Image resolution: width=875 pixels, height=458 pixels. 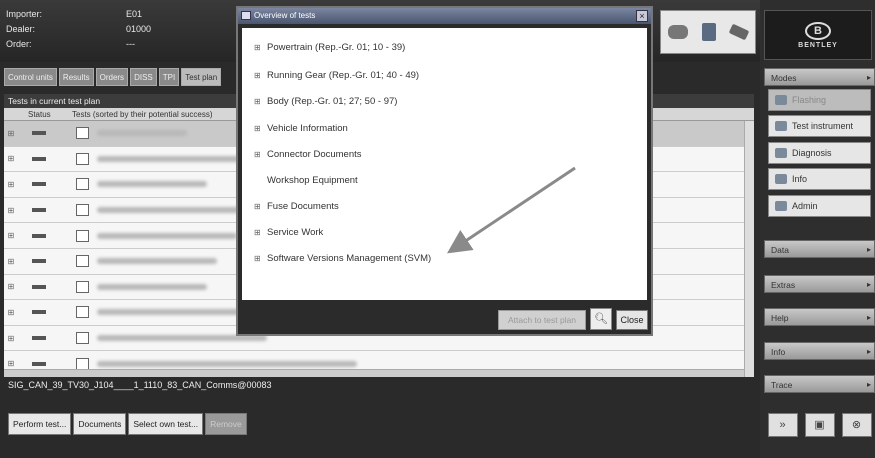 I want to click on admin-icon, so click(x=781, y=206).